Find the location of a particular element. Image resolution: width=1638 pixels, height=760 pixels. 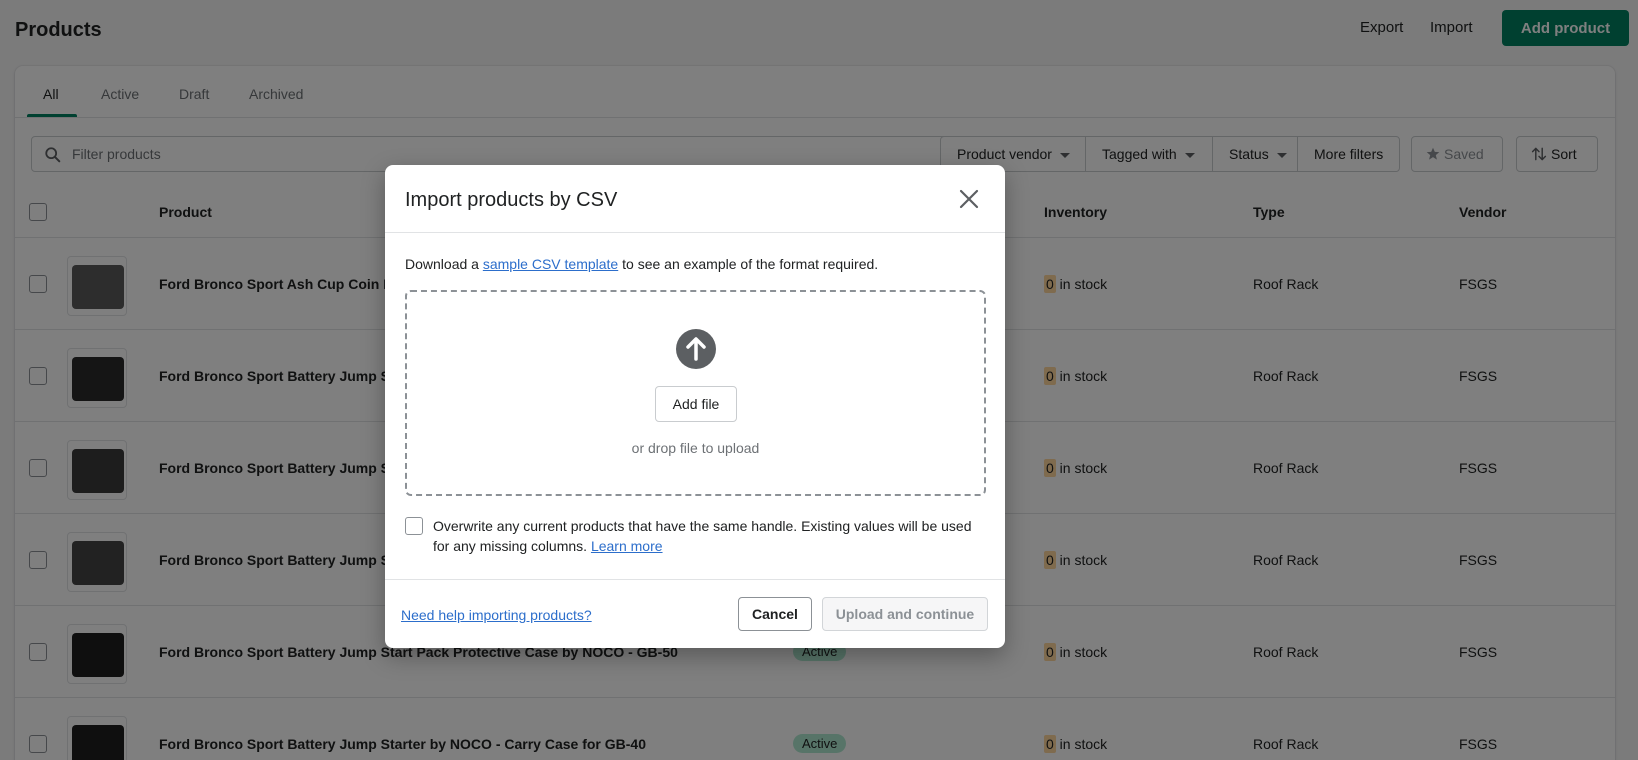

learn-more-link: Learn more is located at coordinates (627, 546).